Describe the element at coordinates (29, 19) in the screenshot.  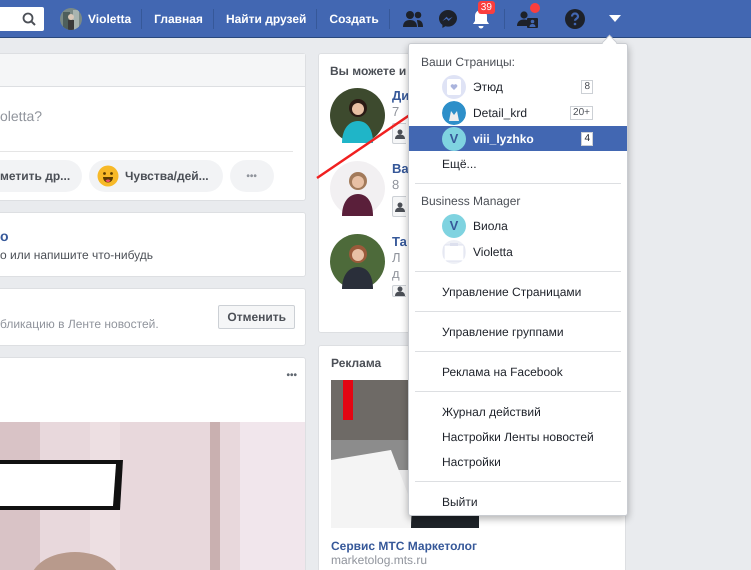
I see `search-icon` at that location.